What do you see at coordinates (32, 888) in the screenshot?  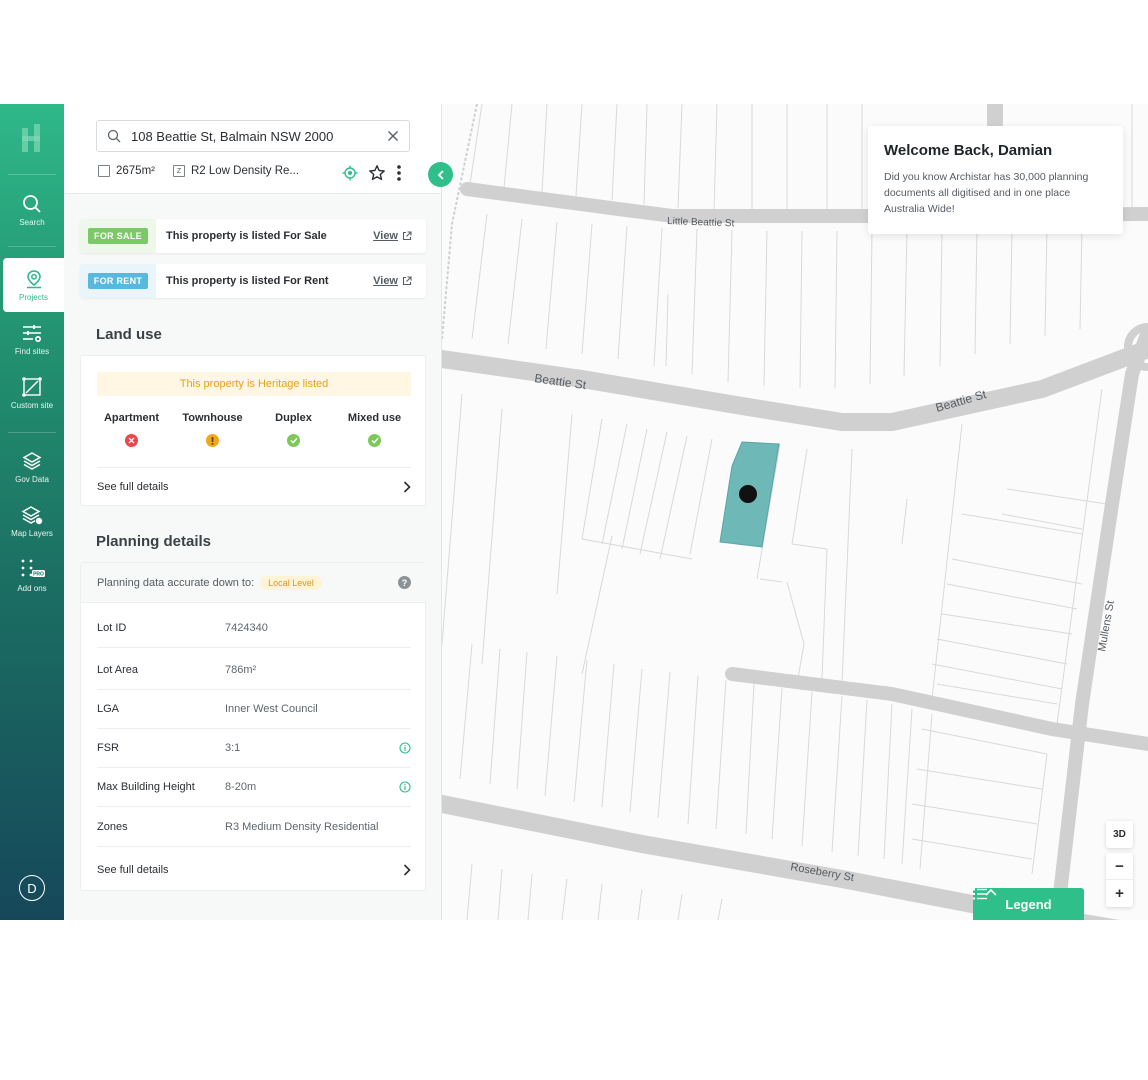 I see `avatar: D` at bounding box center [32, 888].